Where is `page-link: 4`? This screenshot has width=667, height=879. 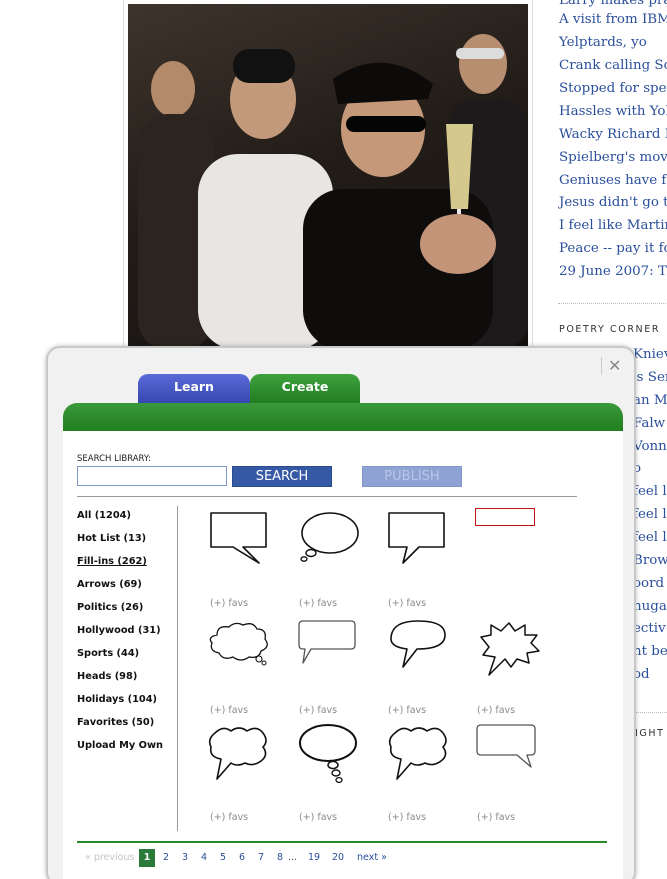
page-link: 4 is located at coordinates (204, 857).